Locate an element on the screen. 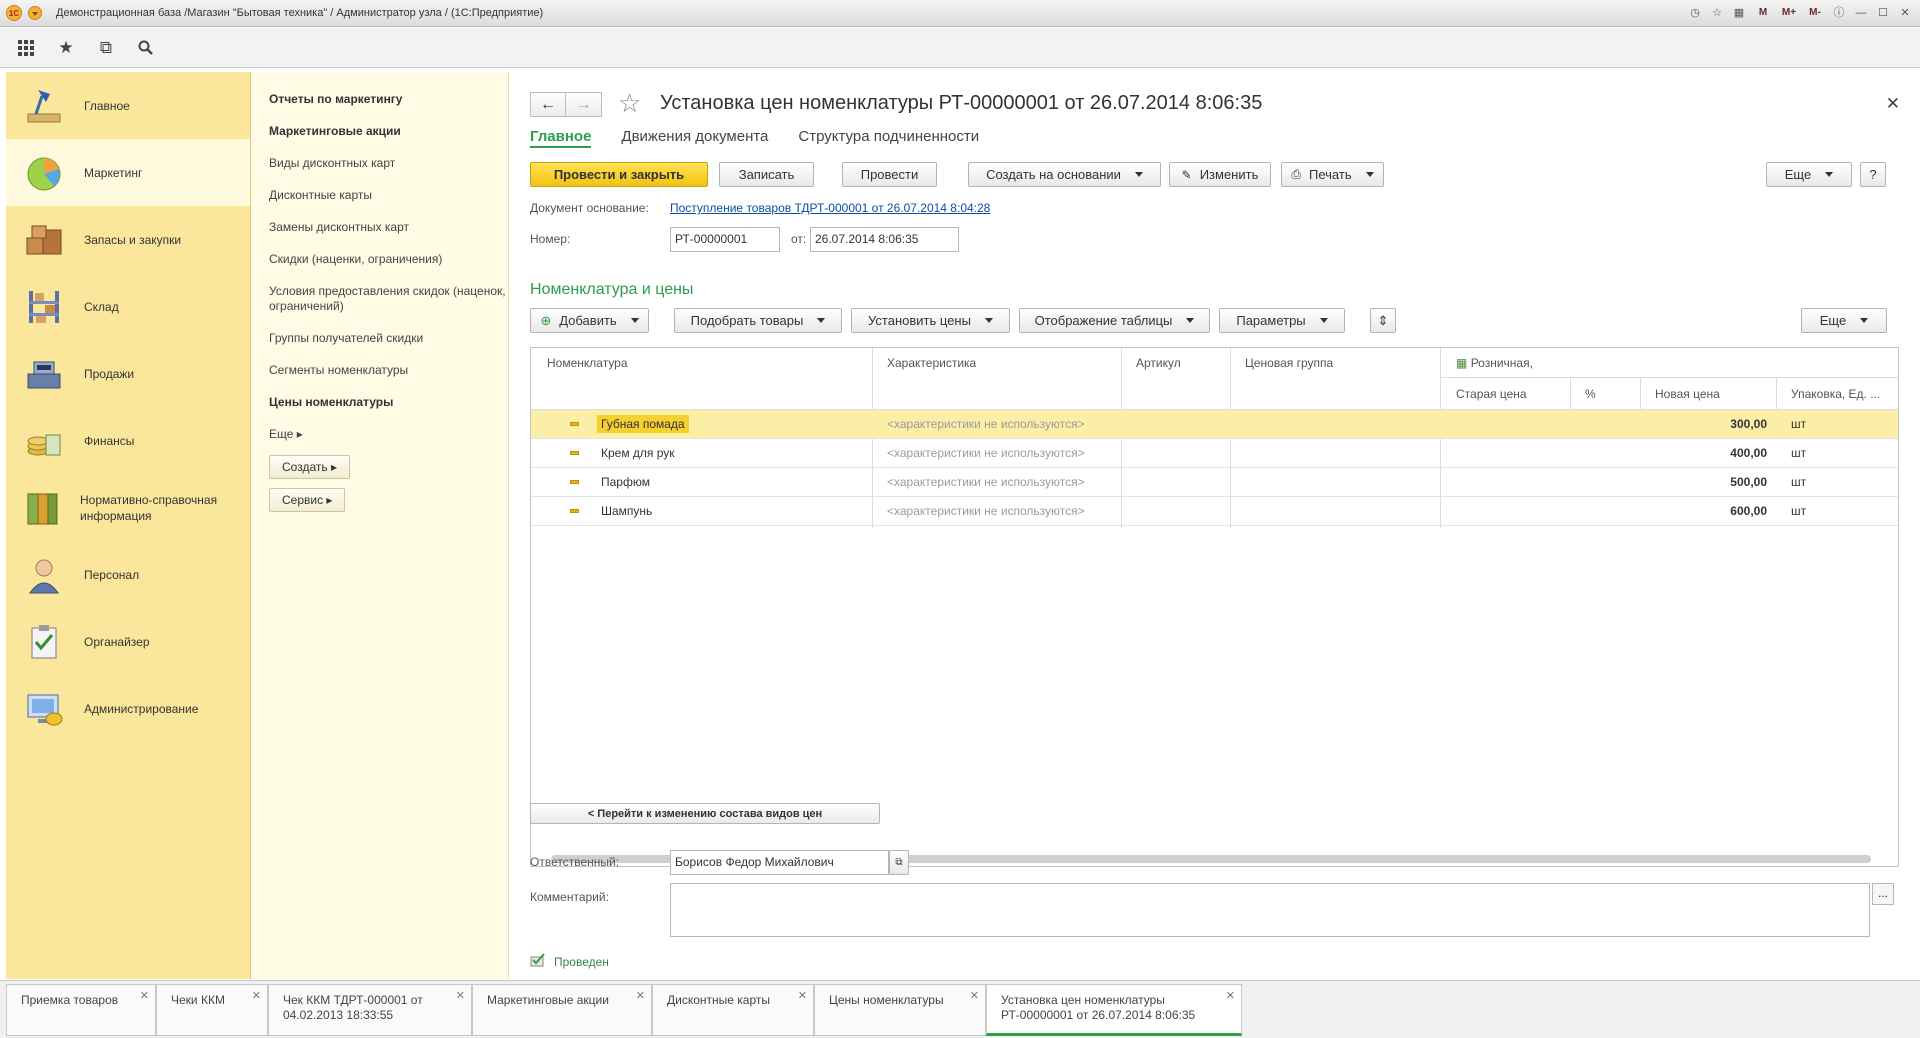 This screenshot has height=1038, width=1920. tab-document-movements: Движения документа is located at coordinates (694, 138).